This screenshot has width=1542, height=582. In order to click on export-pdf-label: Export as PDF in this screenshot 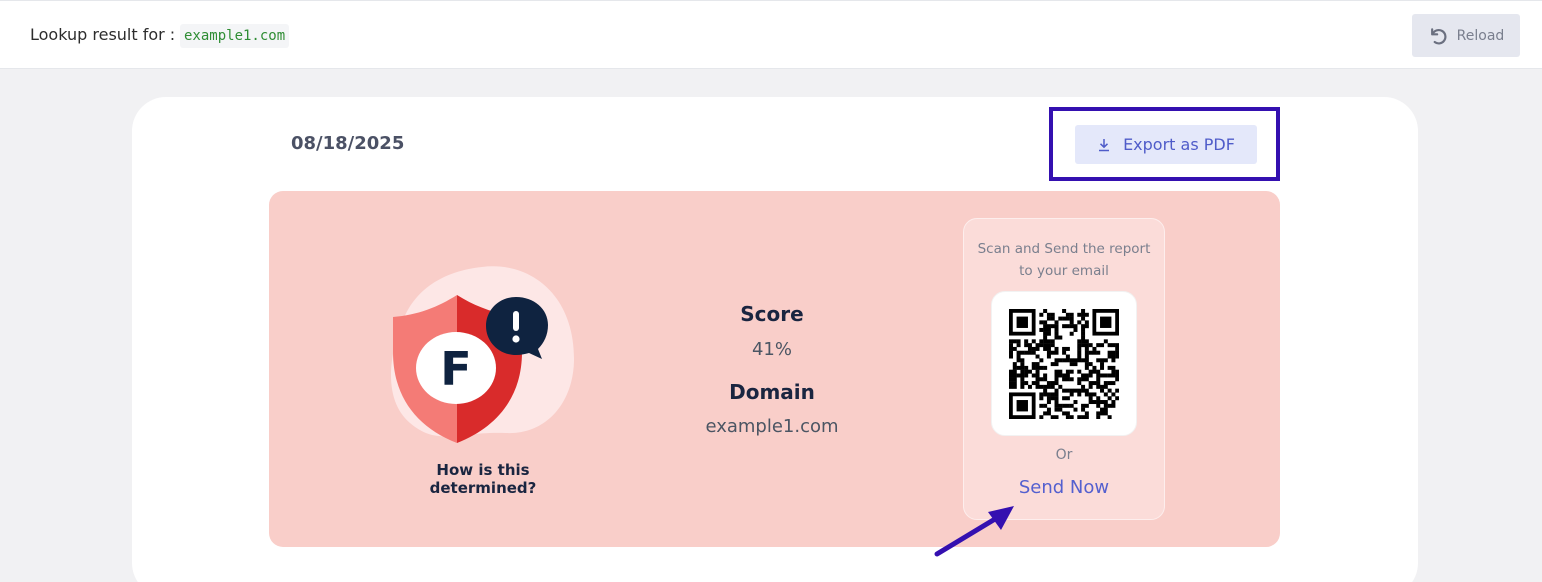, I will do `click(1179, 144)`.